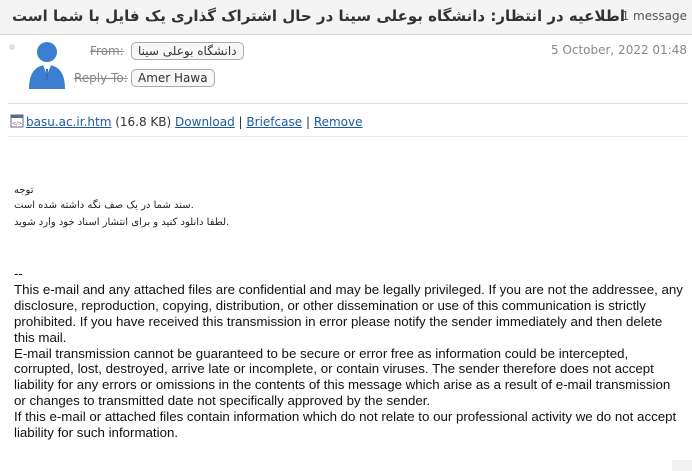 The width and height of the screenshot is (692, 471). Describe the element at coordinates (338, 122) in the screenshot. I see `remove-link: Remove` at that location.